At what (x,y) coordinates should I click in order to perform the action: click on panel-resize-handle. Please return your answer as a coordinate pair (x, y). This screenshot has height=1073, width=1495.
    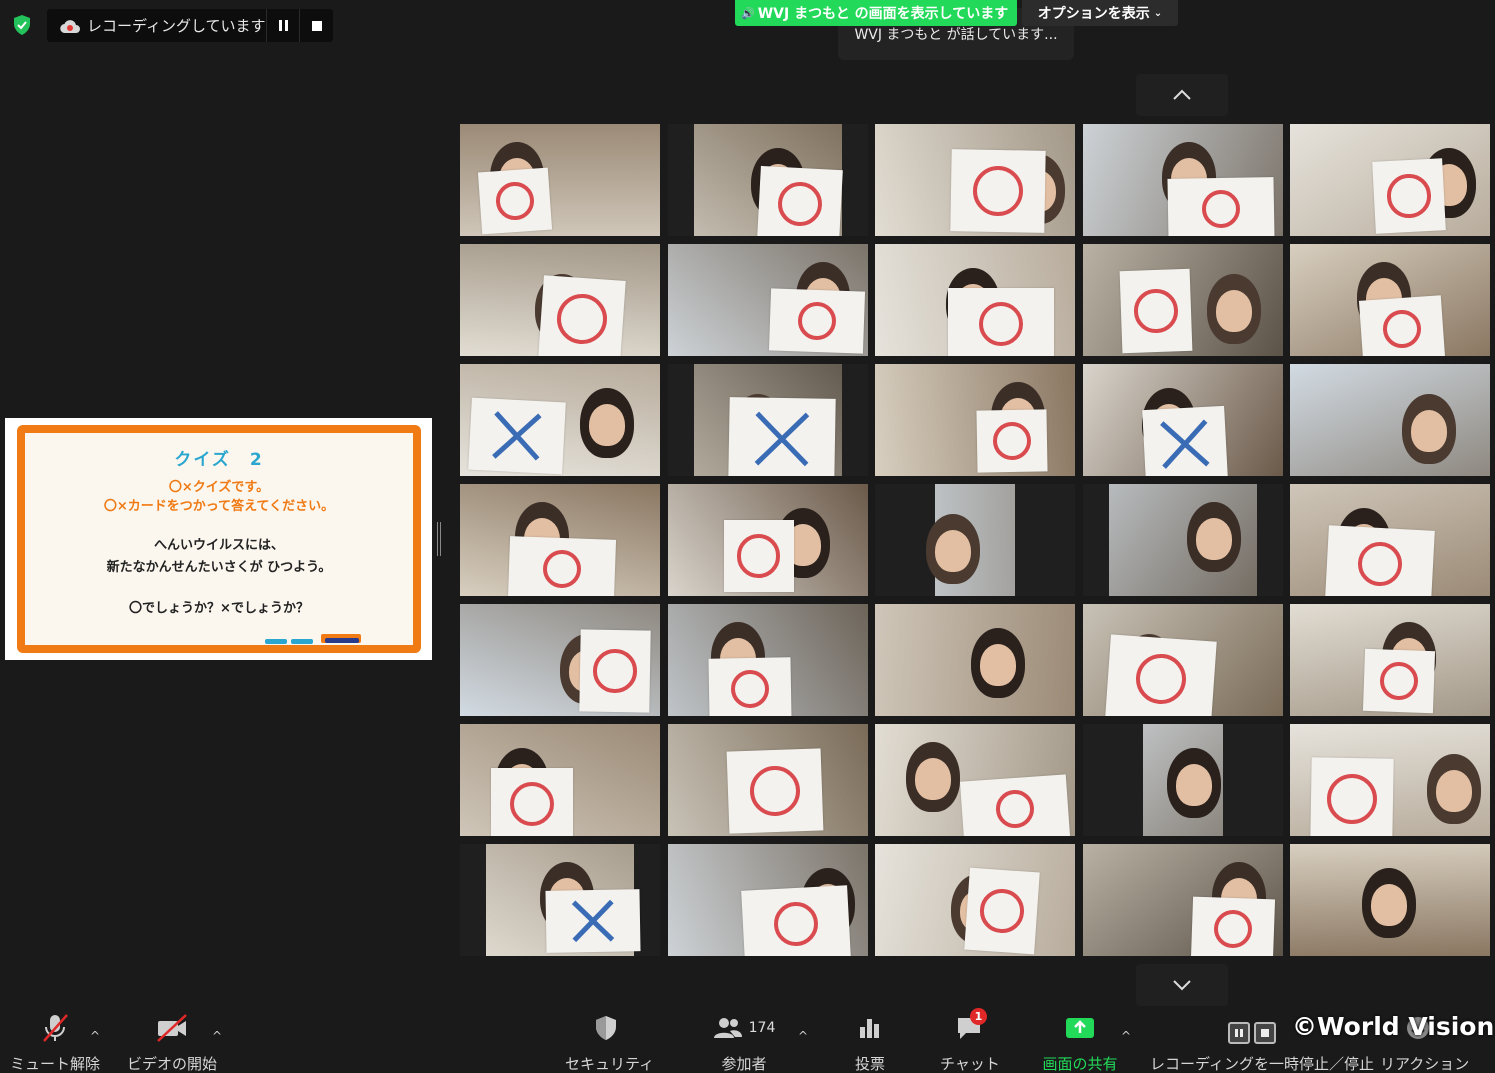
    Looking at the image, I should click on (439, 539).